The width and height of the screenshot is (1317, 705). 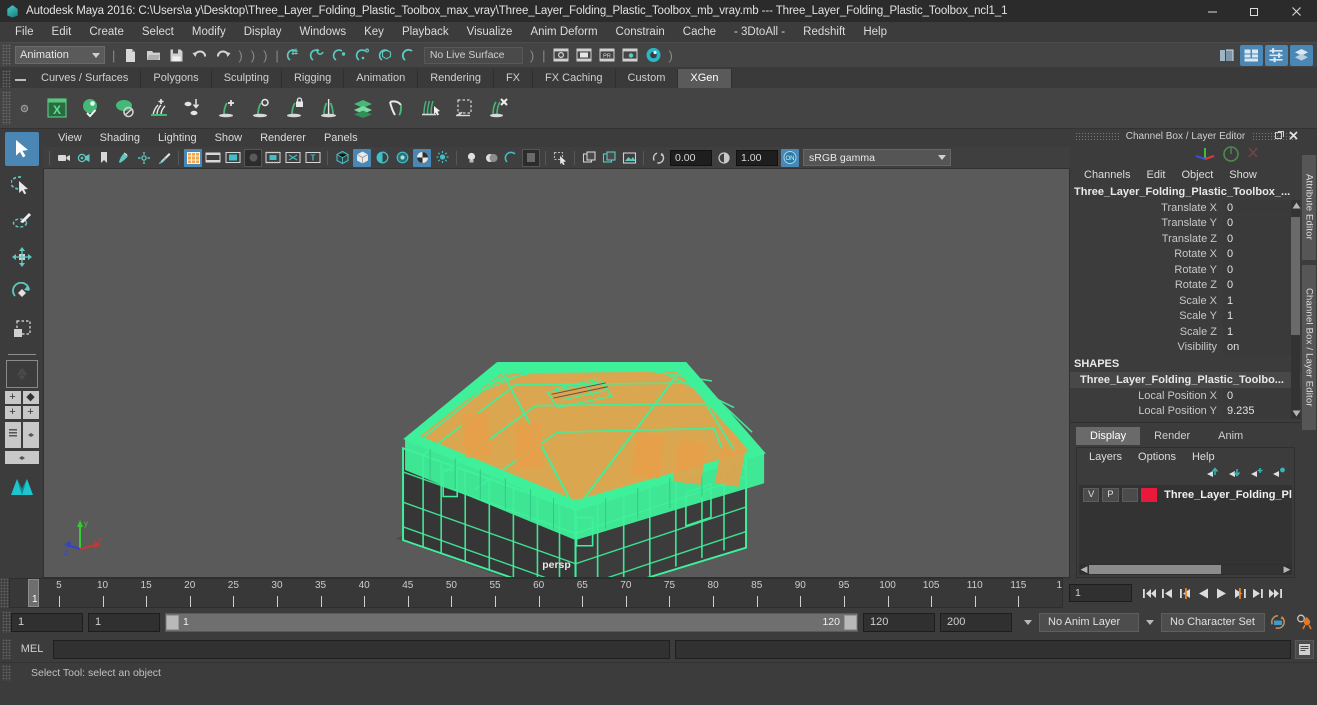 What do you see at coordinates (1234, 474) in the screenshot?
I see `move-layer-down-icon` at bounding box center [1234, 474].